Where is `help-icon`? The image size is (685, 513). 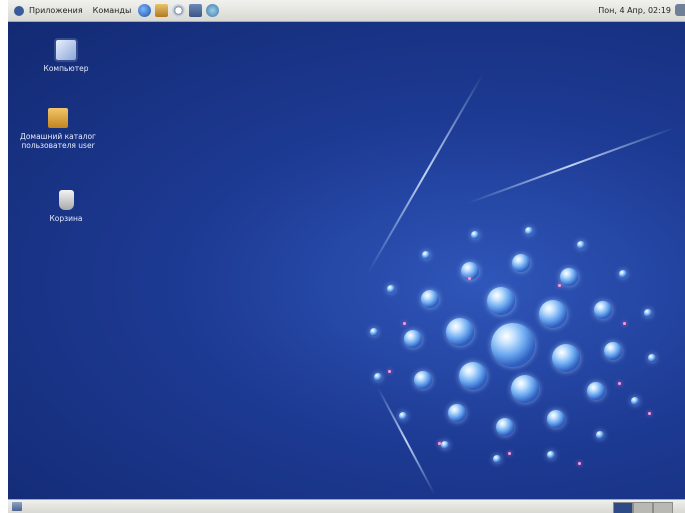
help-icon is located at coordinates (213, 10).